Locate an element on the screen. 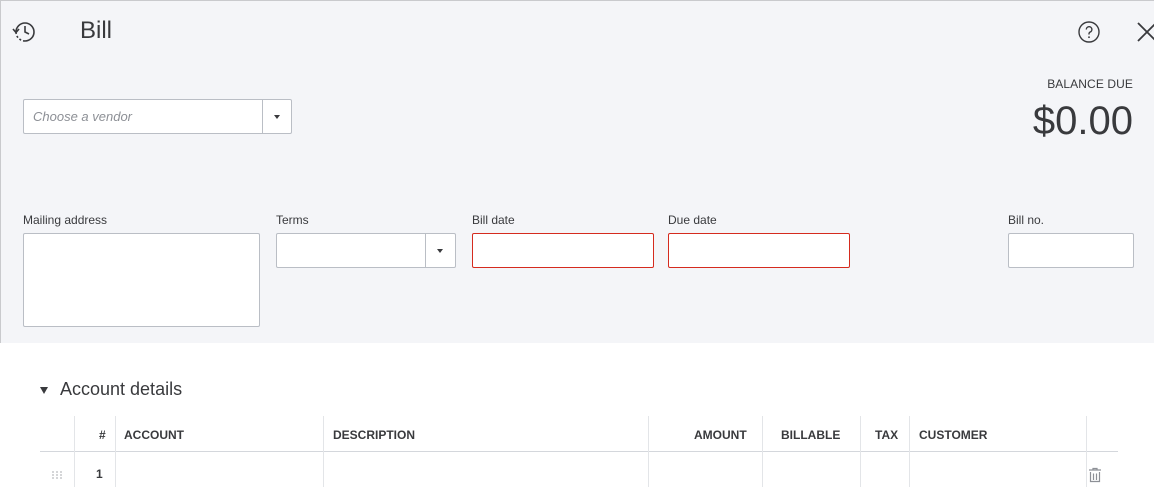 The width and height of the screenshot is (1154, 487). bill-date-label: Bill date is located at coordinates (493, 220).